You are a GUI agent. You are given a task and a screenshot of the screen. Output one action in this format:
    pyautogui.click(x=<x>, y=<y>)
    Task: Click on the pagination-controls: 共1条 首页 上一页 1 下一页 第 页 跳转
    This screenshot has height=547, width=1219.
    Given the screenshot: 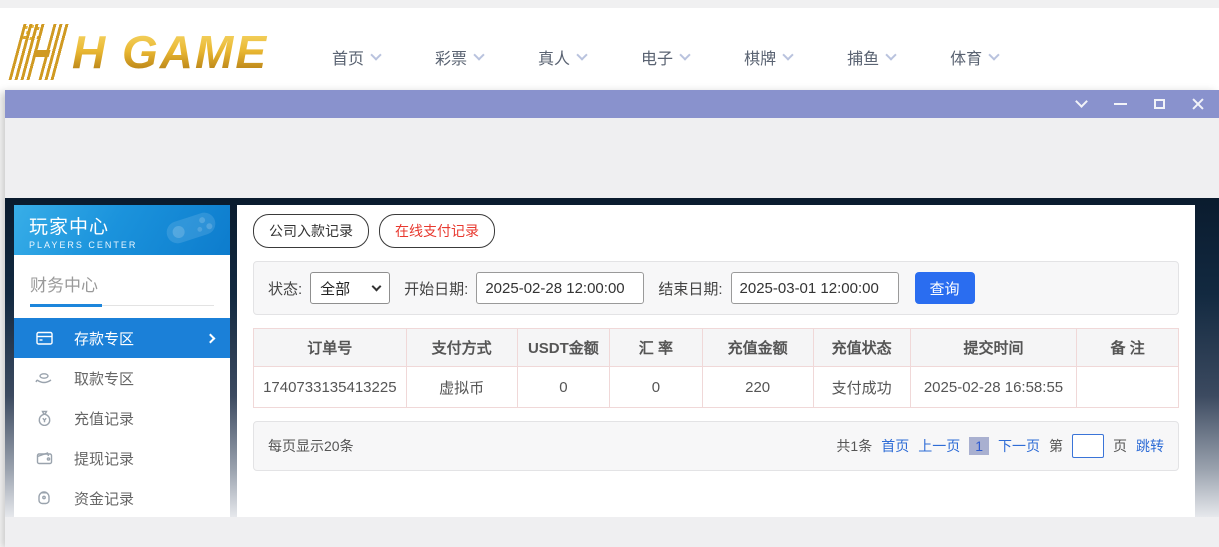 What is the action you would take?
    pyautogui.click(x=1000, y=446)
    